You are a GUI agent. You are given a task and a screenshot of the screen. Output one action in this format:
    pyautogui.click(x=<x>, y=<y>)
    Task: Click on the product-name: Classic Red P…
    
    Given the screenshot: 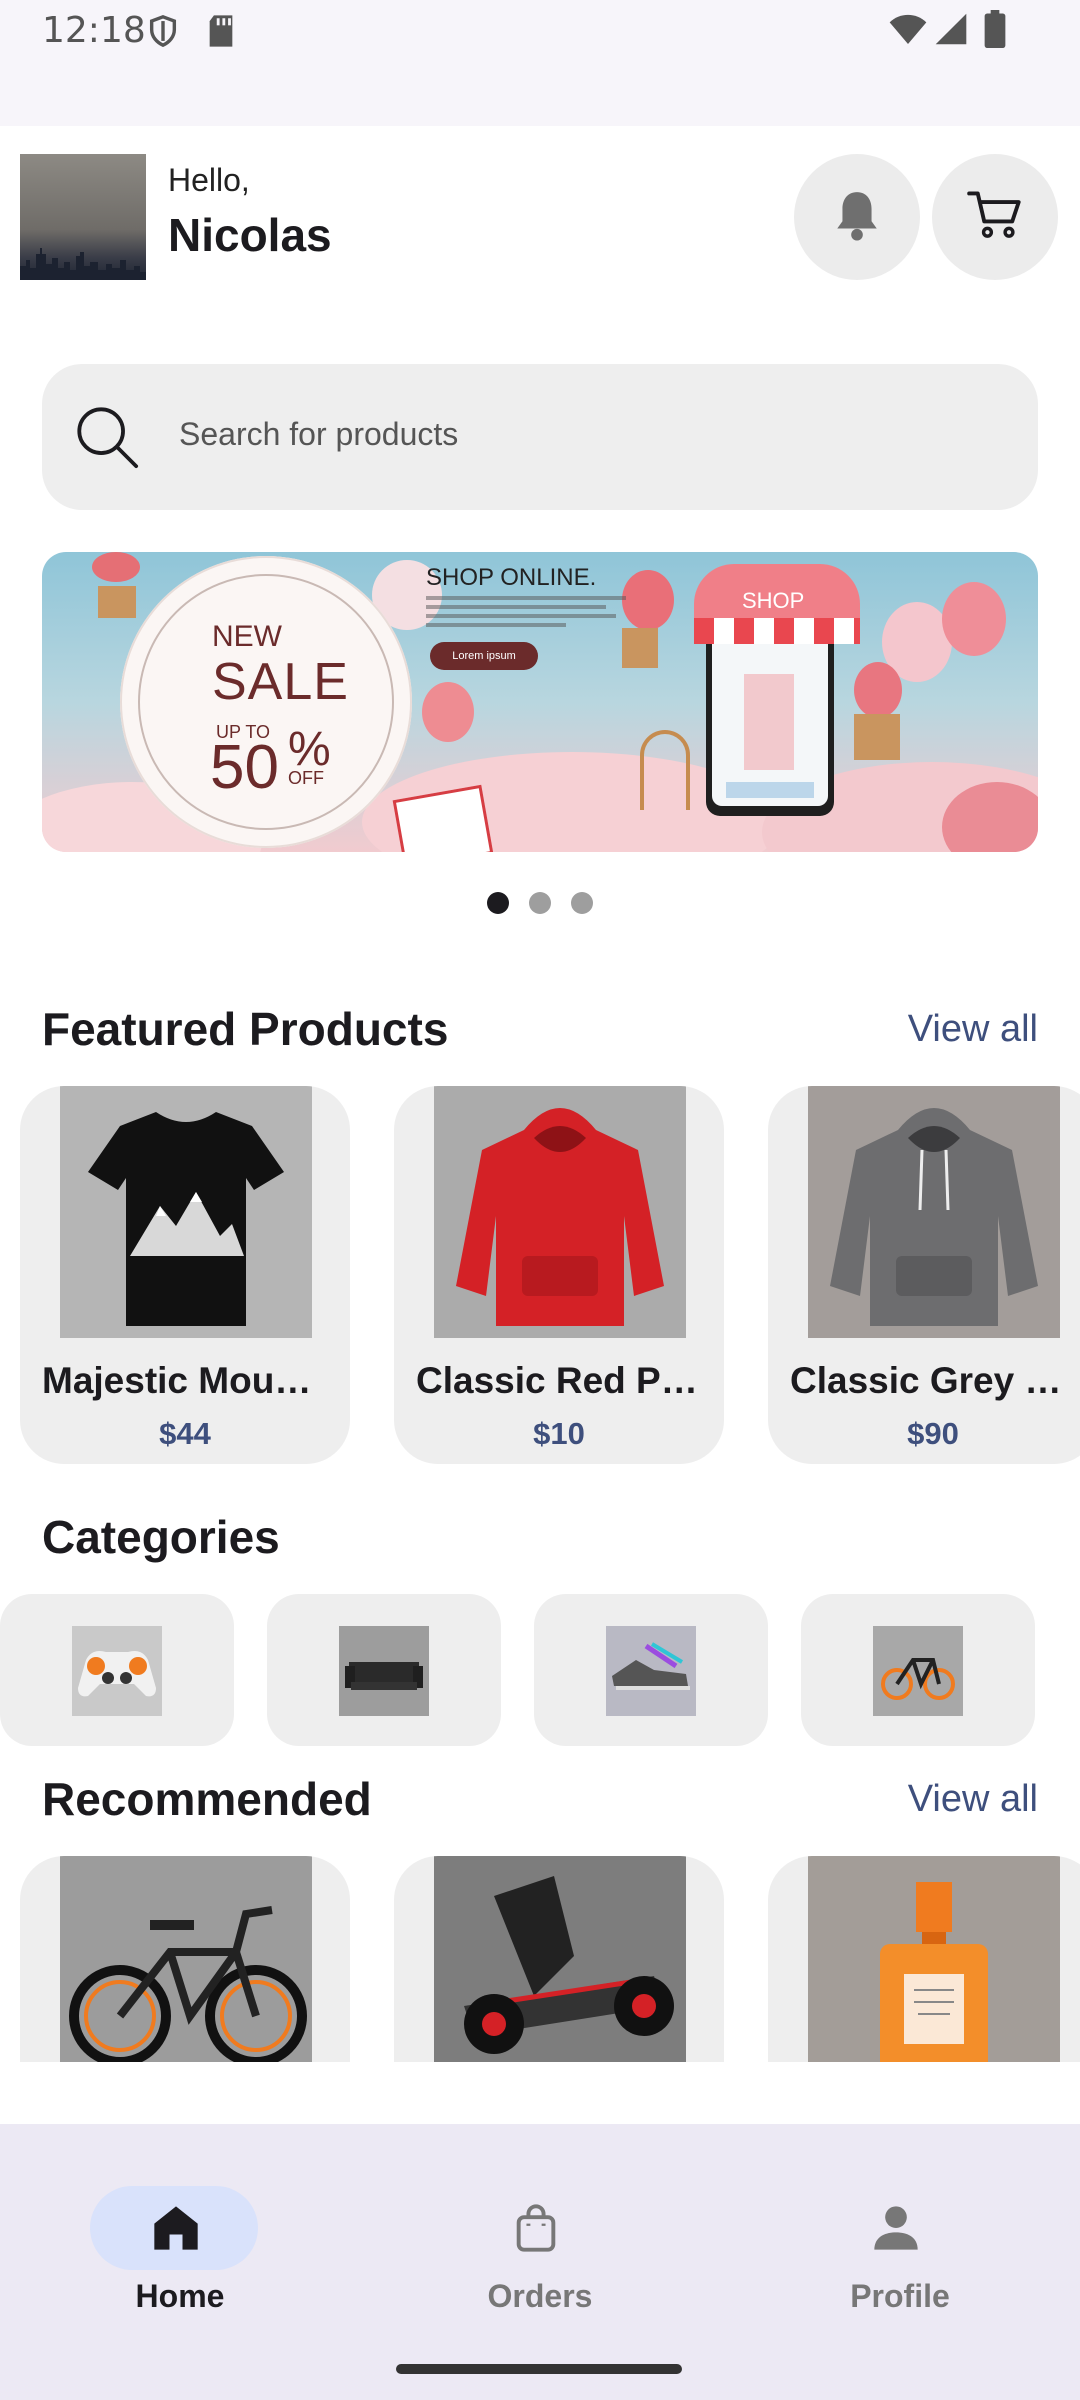 What is the action you would take?
    pyautogui.click(x=557, y=1380)
    